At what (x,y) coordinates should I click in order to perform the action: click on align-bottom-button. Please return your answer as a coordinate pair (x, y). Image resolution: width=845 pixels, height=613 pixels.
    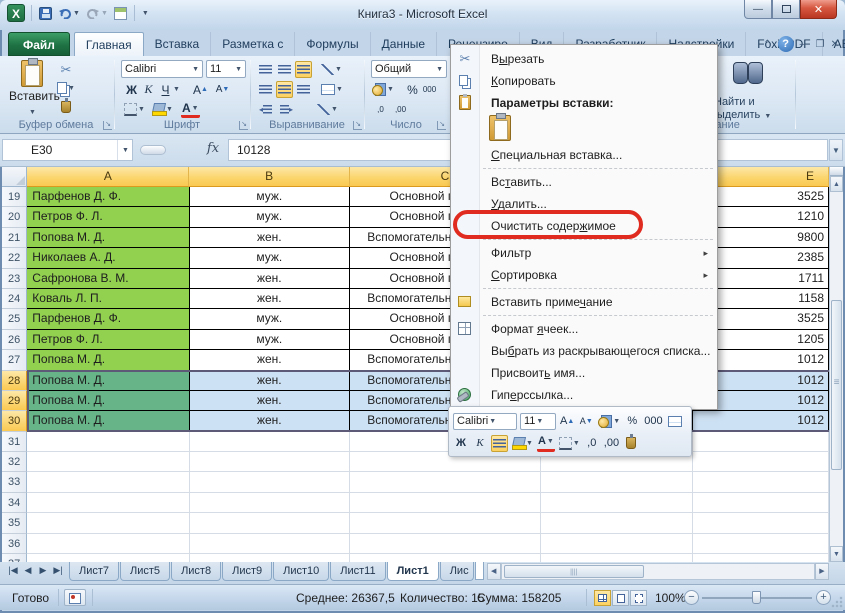
    Looking at the image, I should click on (303, 69).